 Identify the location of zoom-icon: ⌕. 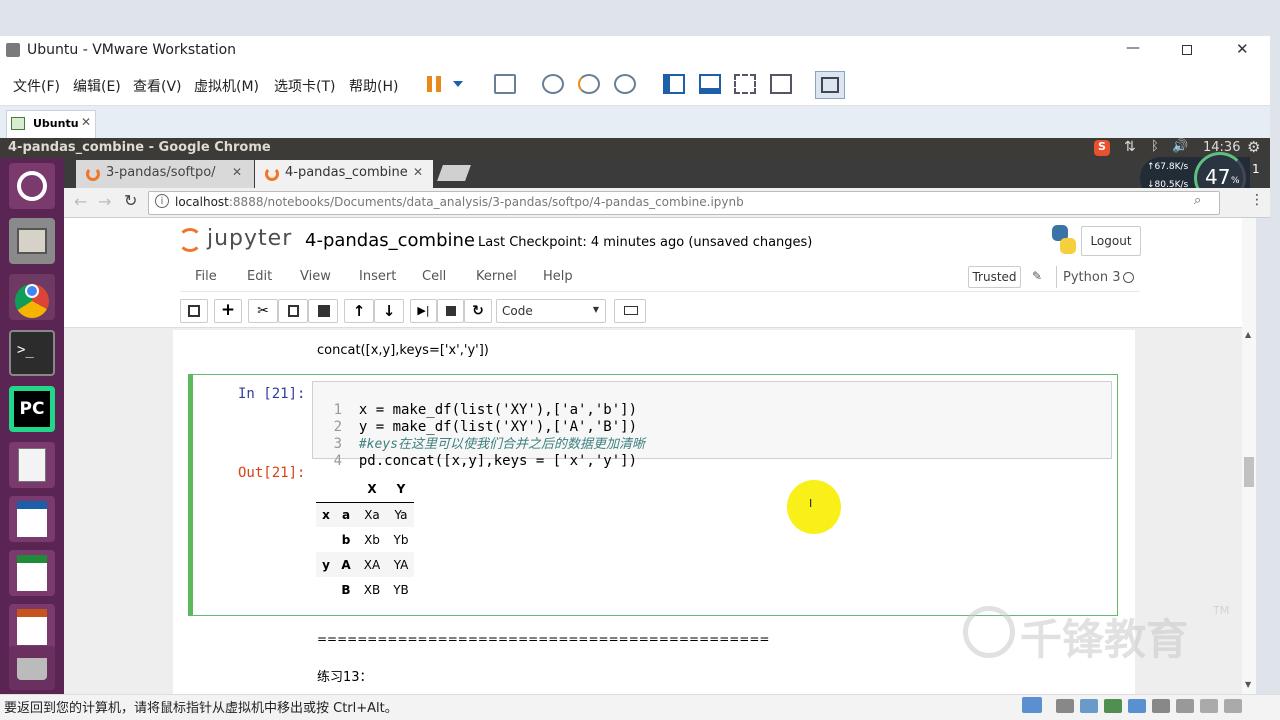
(1197, 200).